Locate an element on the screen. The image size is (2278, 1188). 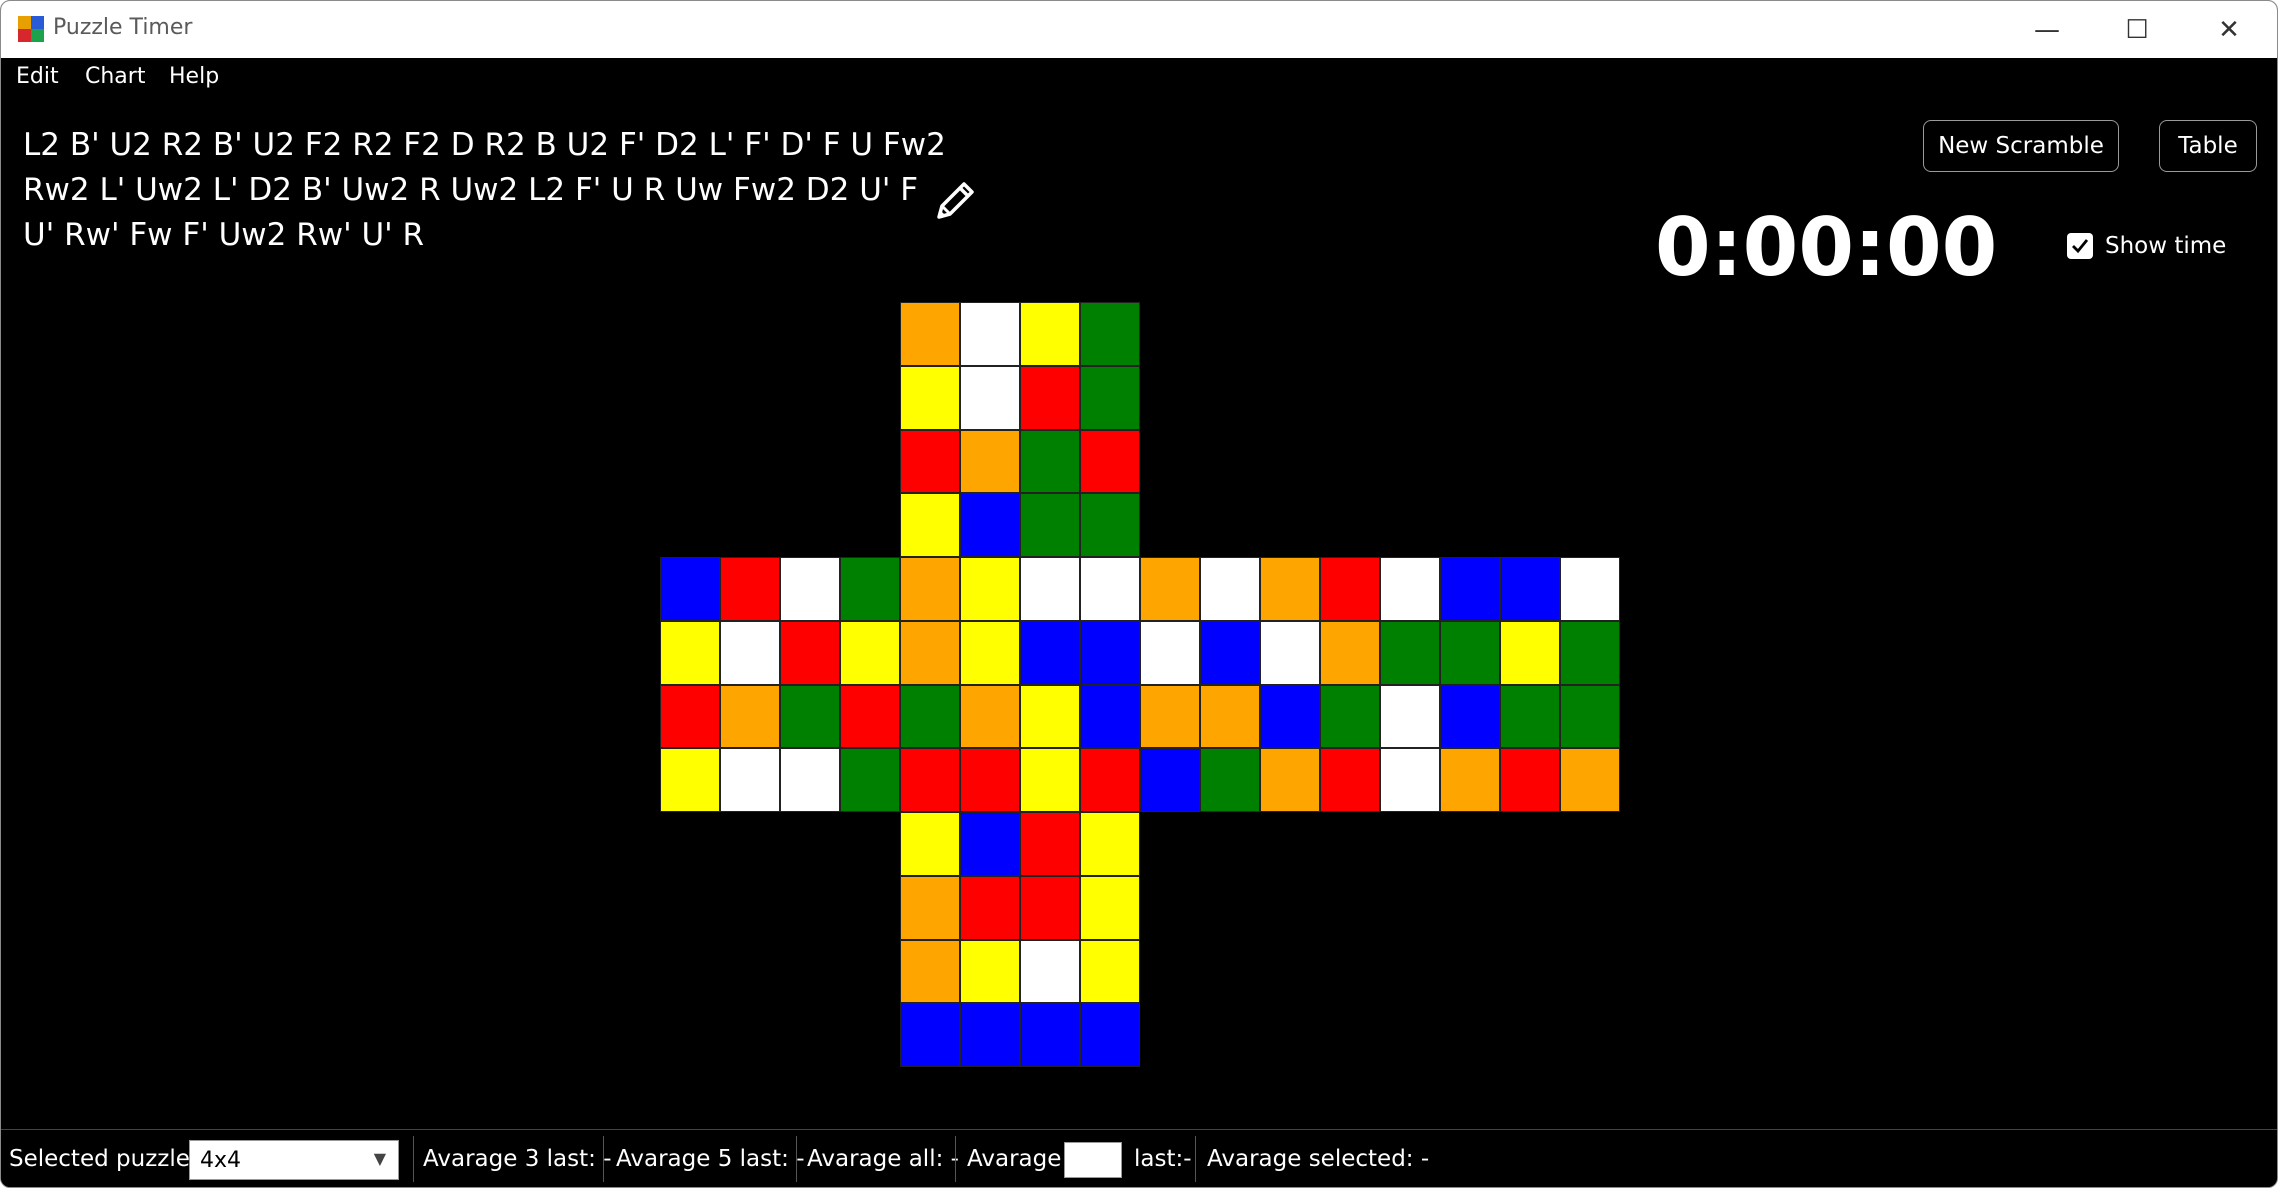
show-time-toggle: Show time is located at coordinates (2146, 246).